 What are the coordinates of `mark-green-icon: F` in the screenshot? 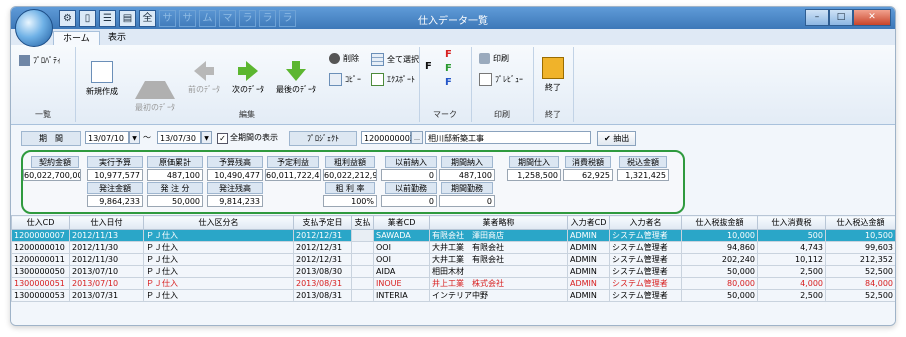 It's located at (448, 68).